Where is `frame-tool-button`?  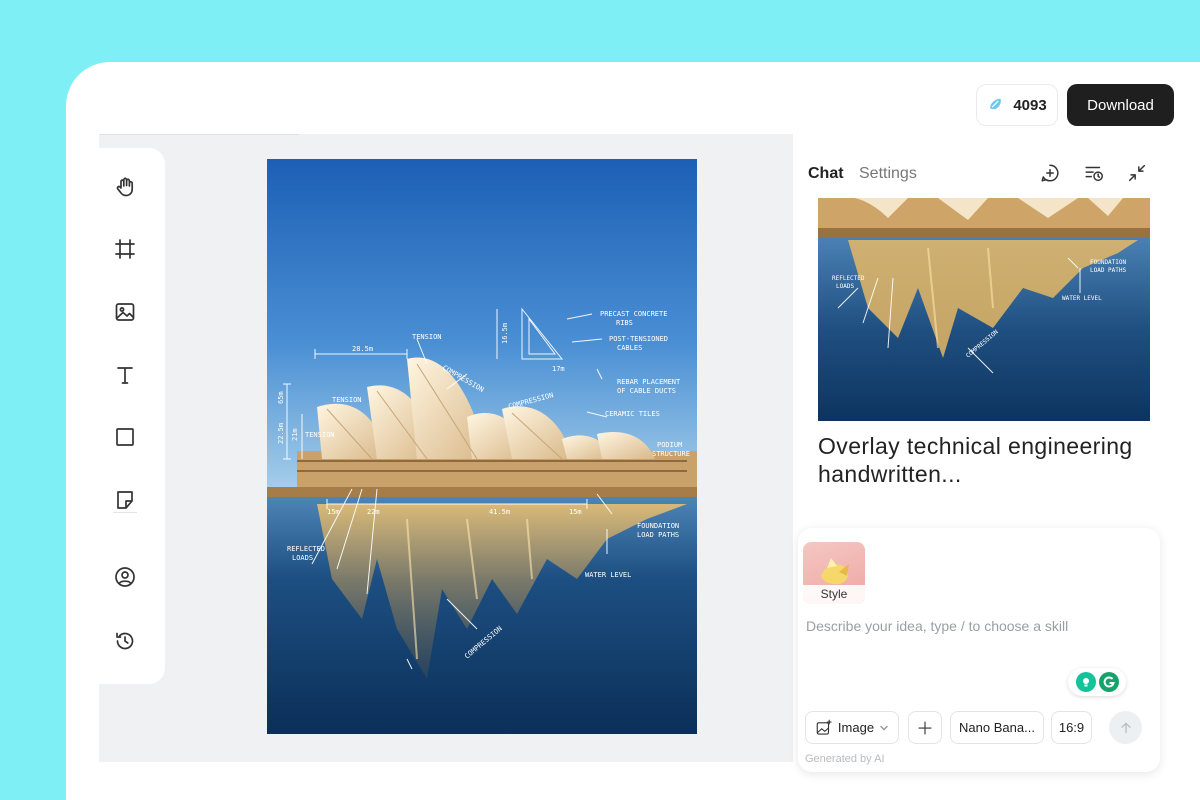 frame-tool-button is located at coordinates (125, 249).